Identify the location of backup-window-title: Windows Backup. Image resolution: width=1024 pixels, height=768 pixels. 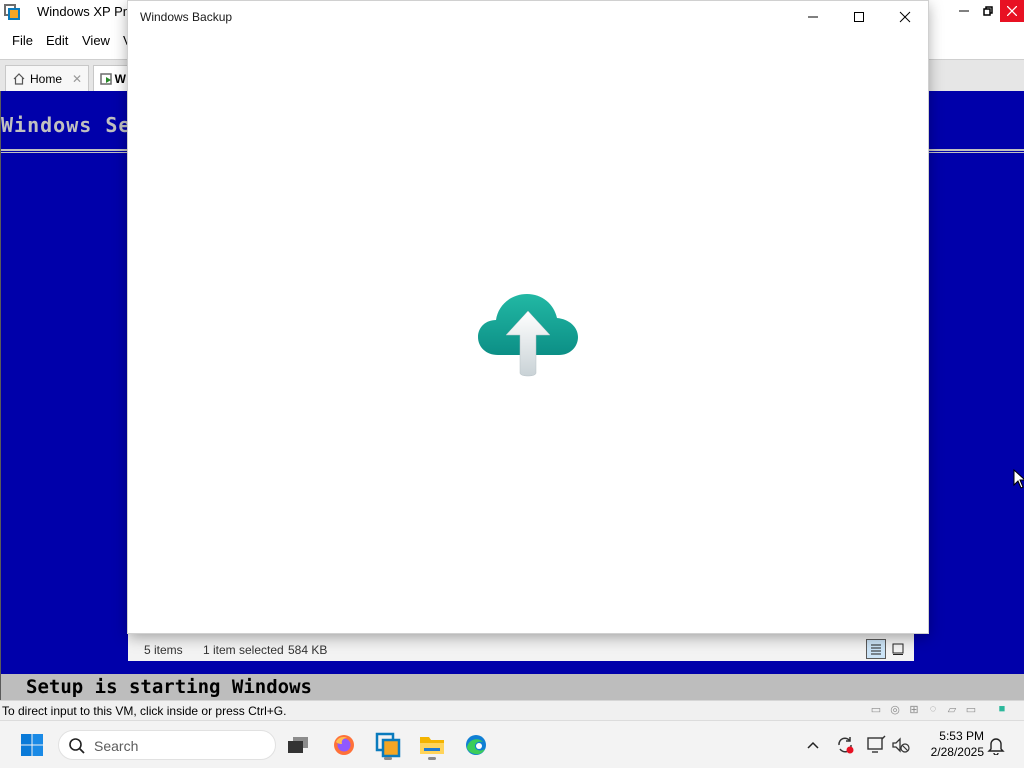
(186, 17).